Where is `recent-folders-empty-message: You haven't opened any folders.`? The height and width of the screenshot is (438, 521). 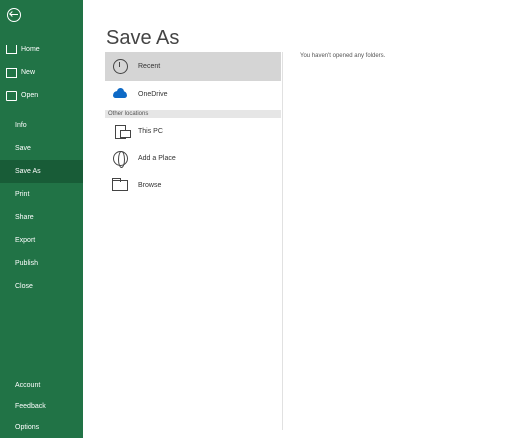
recent-folders-empty-message: You haven't opened any folders. is located at coordinates (343, 56).